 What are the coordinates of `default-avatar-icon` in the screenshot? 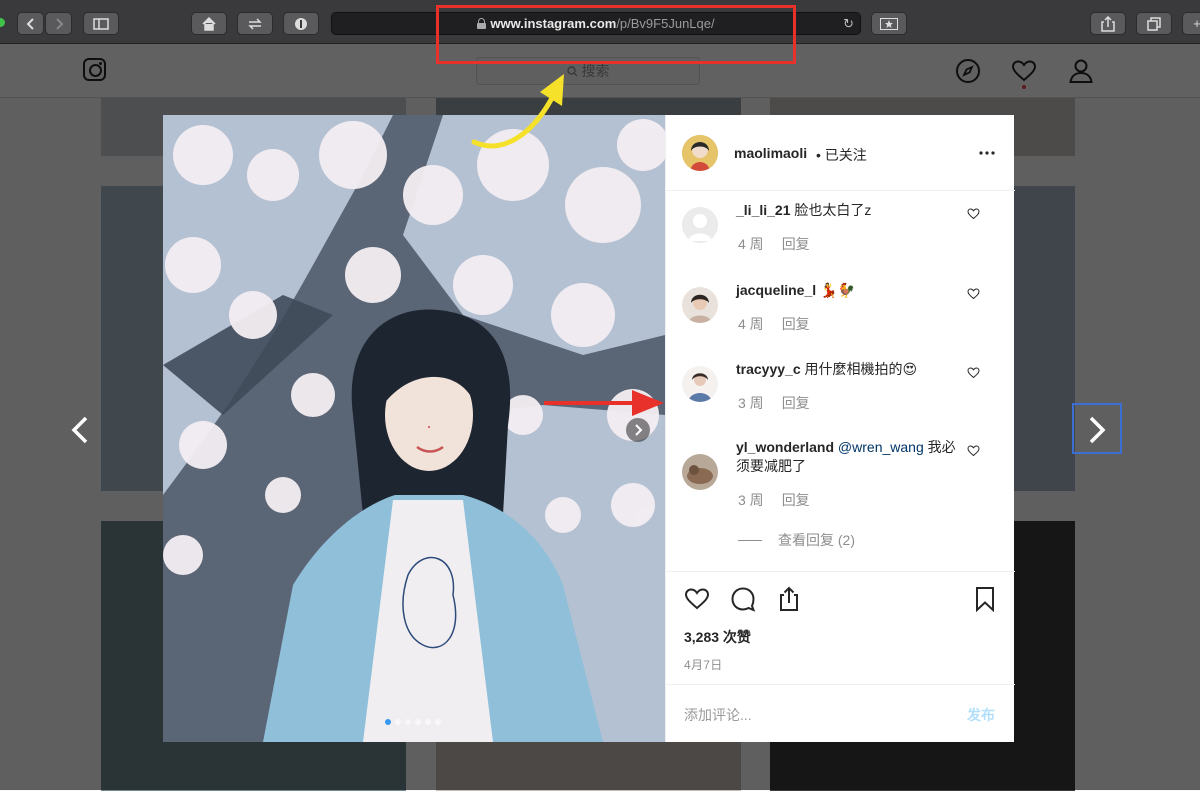 It's located at (700, 225).